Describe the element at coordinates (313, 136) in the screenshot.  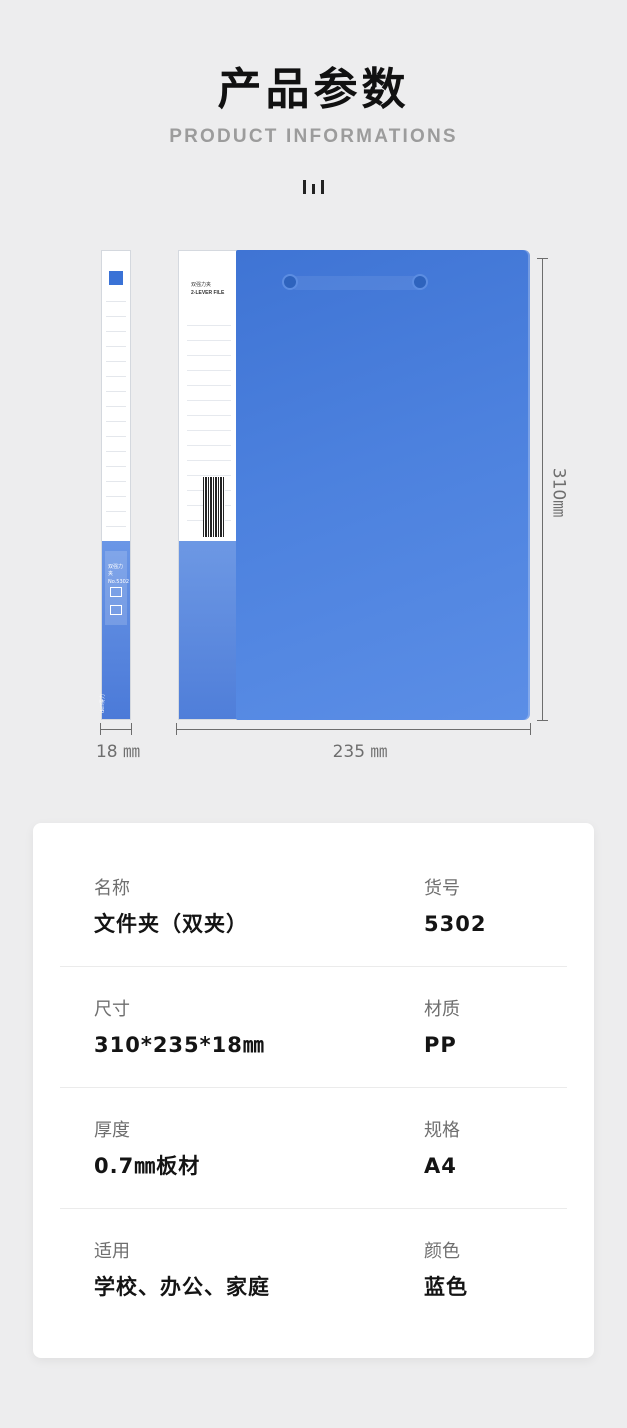
I see `page-subtitle: PRODUCT INFORMATIONS` at that location.